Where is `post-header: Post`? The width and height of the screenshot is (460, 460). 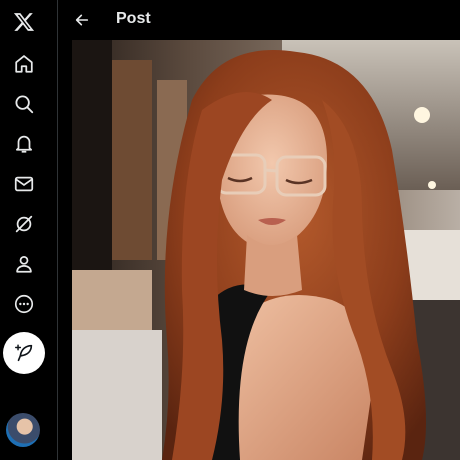
post-header: Post is located at coordinates (259, 20).